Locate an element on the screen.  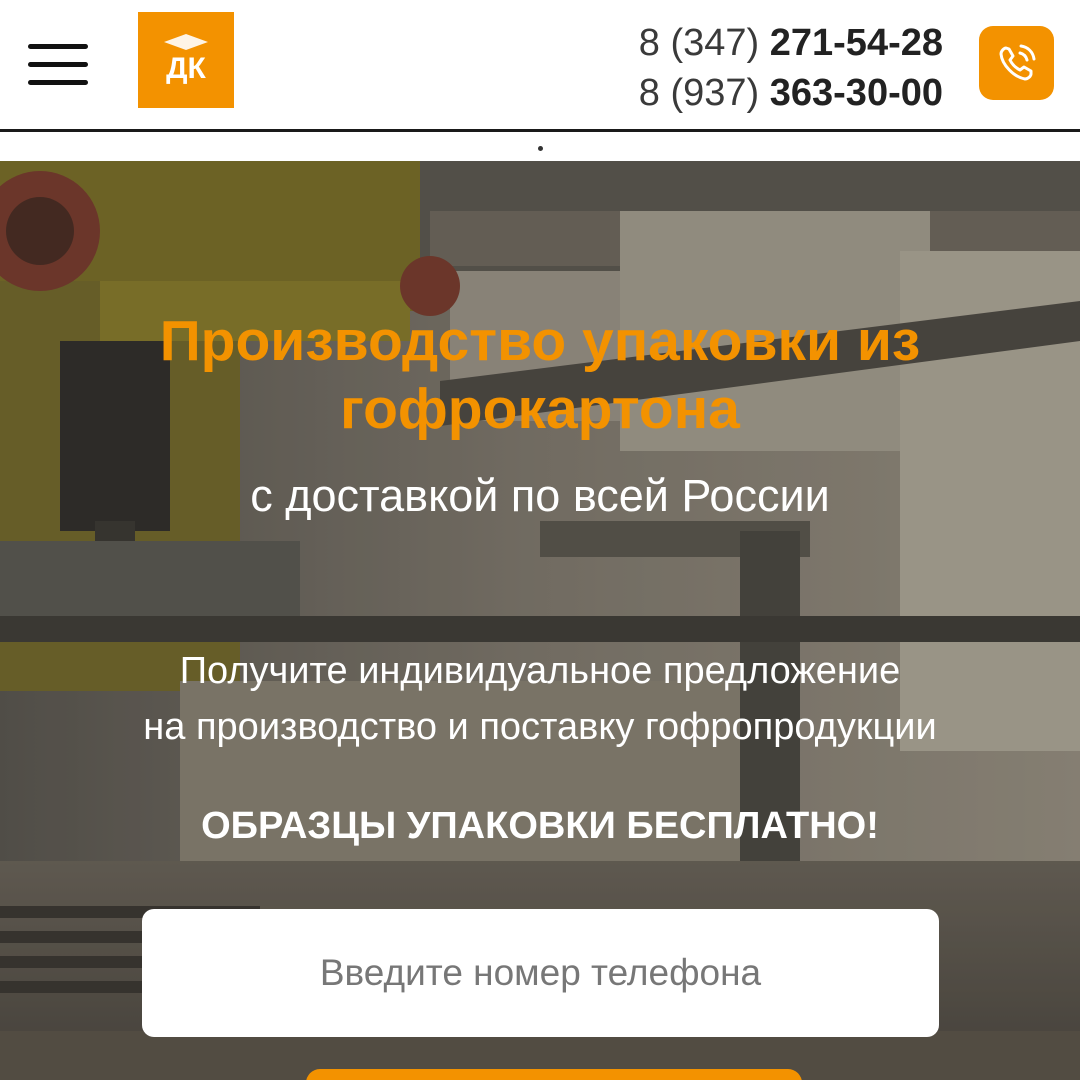
company-logo: ДК is located at coordinates (186, 60).